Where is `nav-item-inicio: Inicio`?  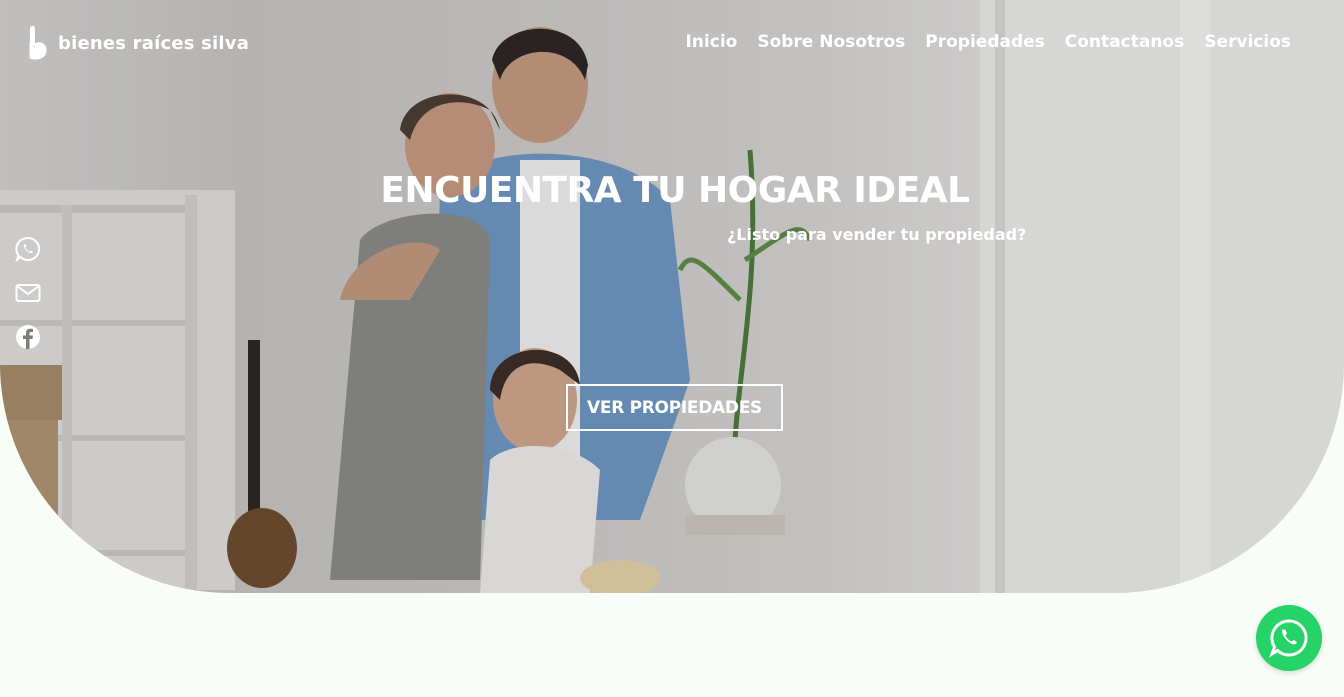
nav-item-inicio: Inicio is located at coordinates (711, 42).